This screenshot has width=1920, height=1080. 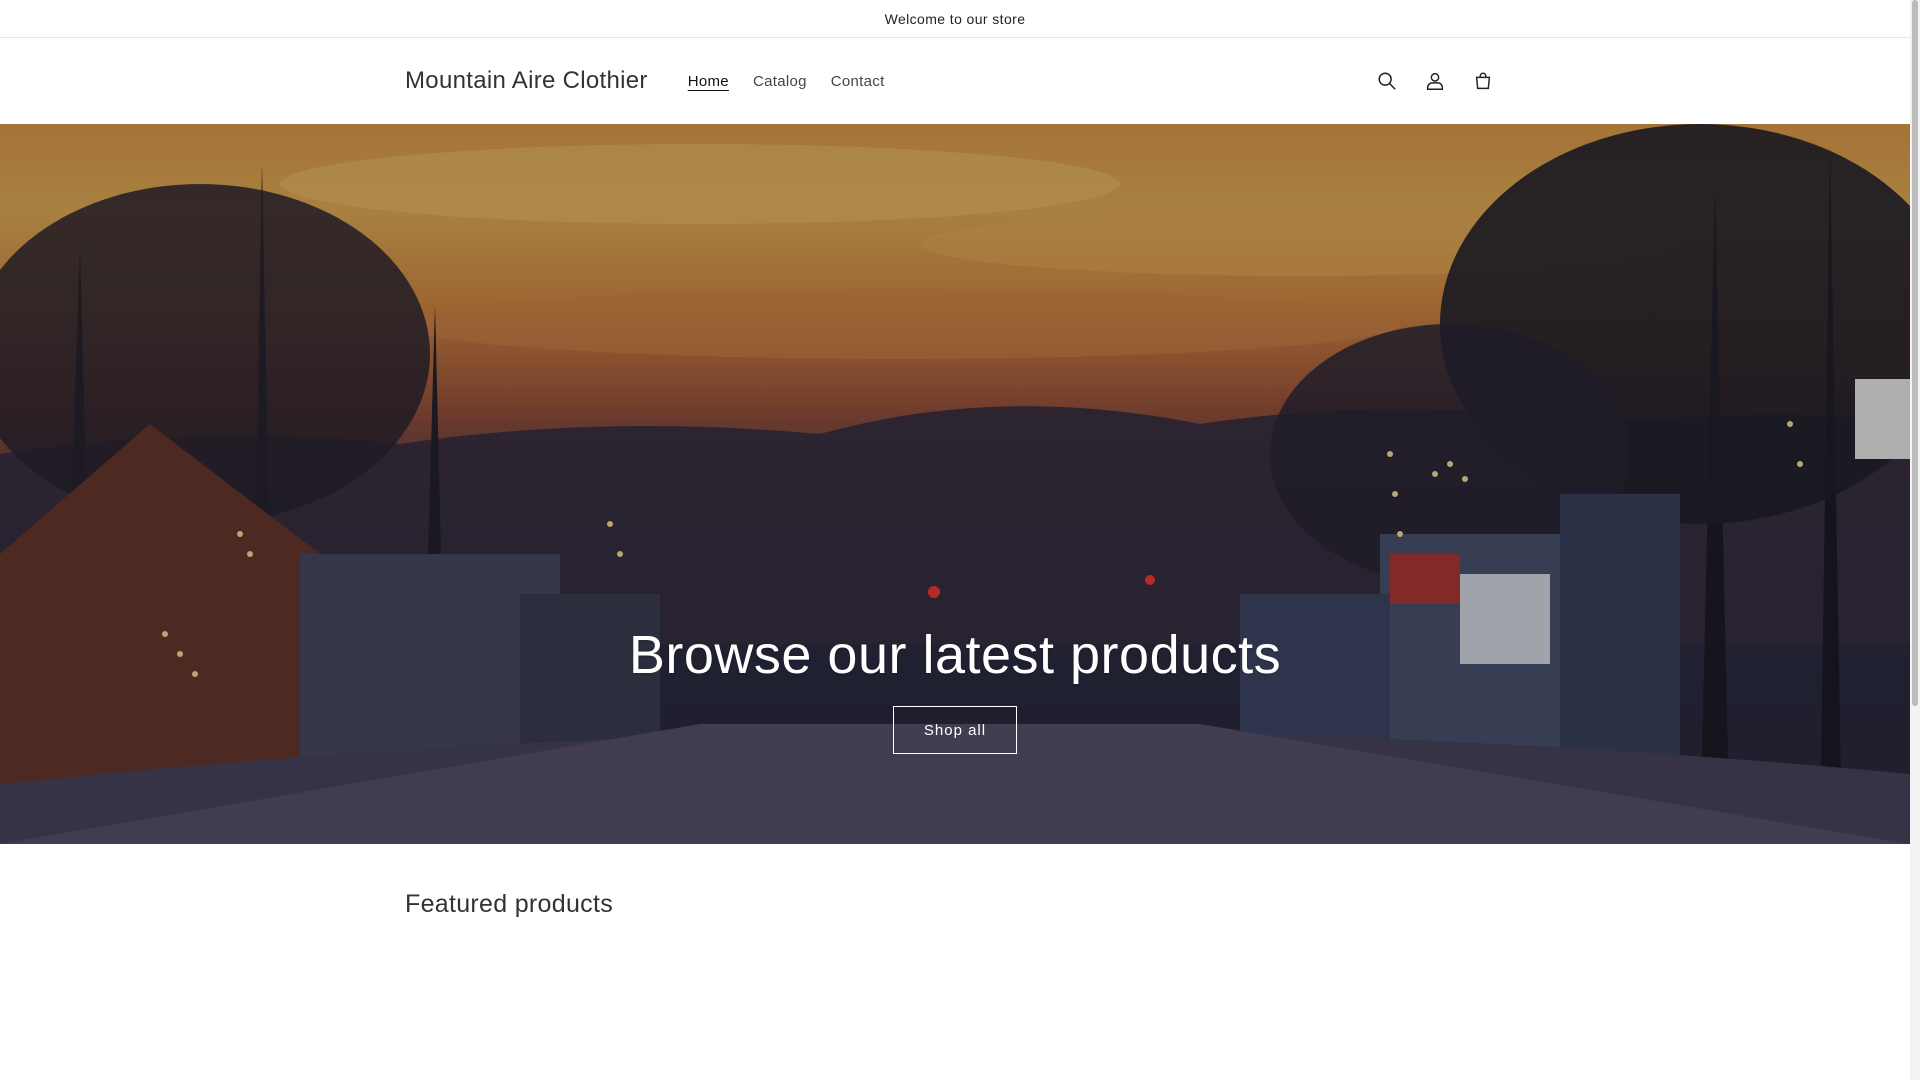 I want to click on hero-title: Browse our latest products, so click(x=955, y=655).